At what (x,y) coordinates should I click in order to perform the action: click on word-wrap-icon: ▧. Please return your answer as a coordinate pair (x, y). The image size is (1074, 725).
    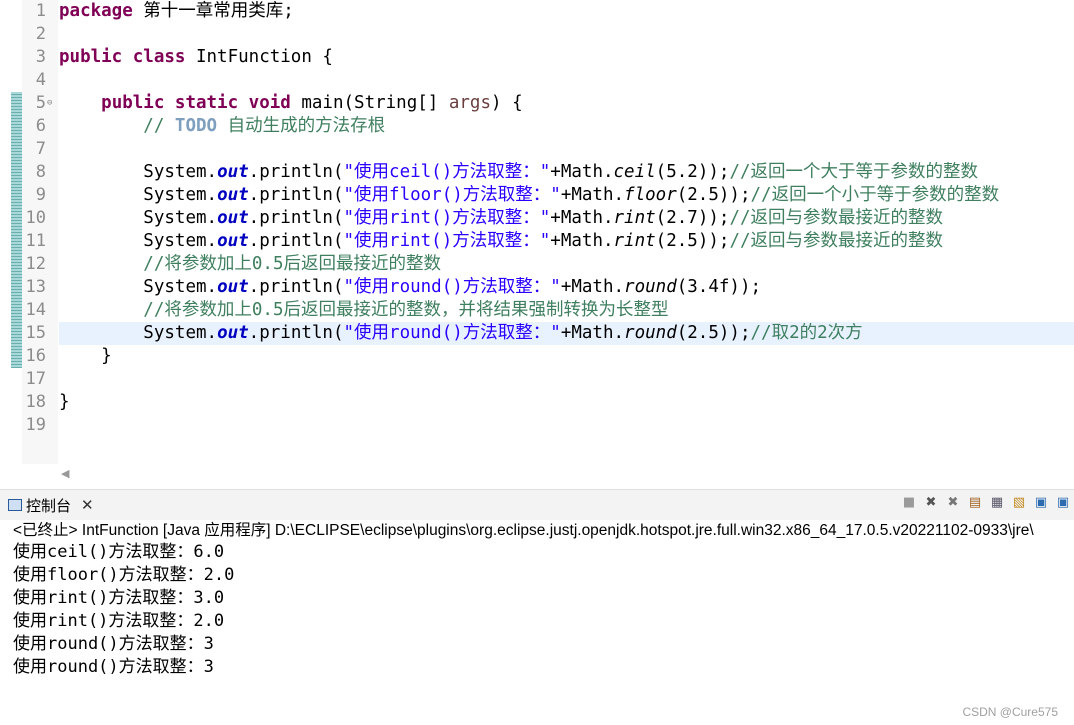
    Looking at the image, I should click on (1019, 503).